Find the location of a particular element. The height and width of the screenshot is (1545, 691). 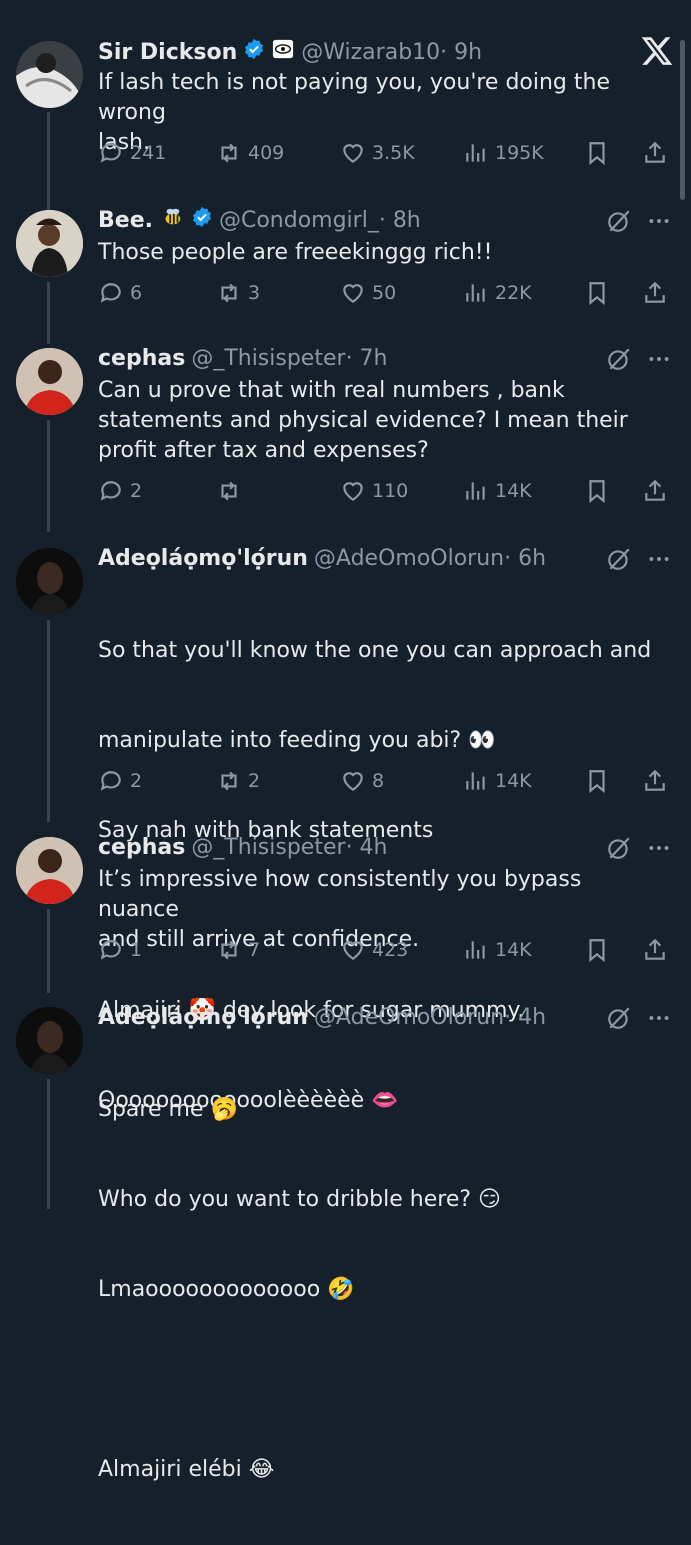

like-count: 50 is located at coordinates (384, 293).